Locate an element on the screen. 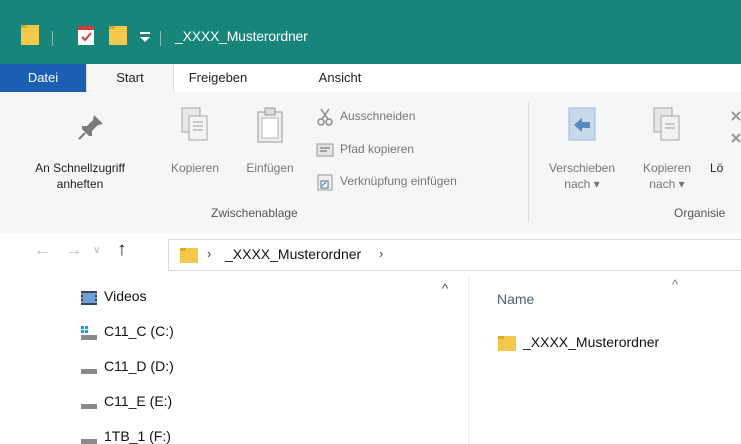  ribbon-tabs: Datei Start Freigeben Ansicht is located at coordinates (370, 78).